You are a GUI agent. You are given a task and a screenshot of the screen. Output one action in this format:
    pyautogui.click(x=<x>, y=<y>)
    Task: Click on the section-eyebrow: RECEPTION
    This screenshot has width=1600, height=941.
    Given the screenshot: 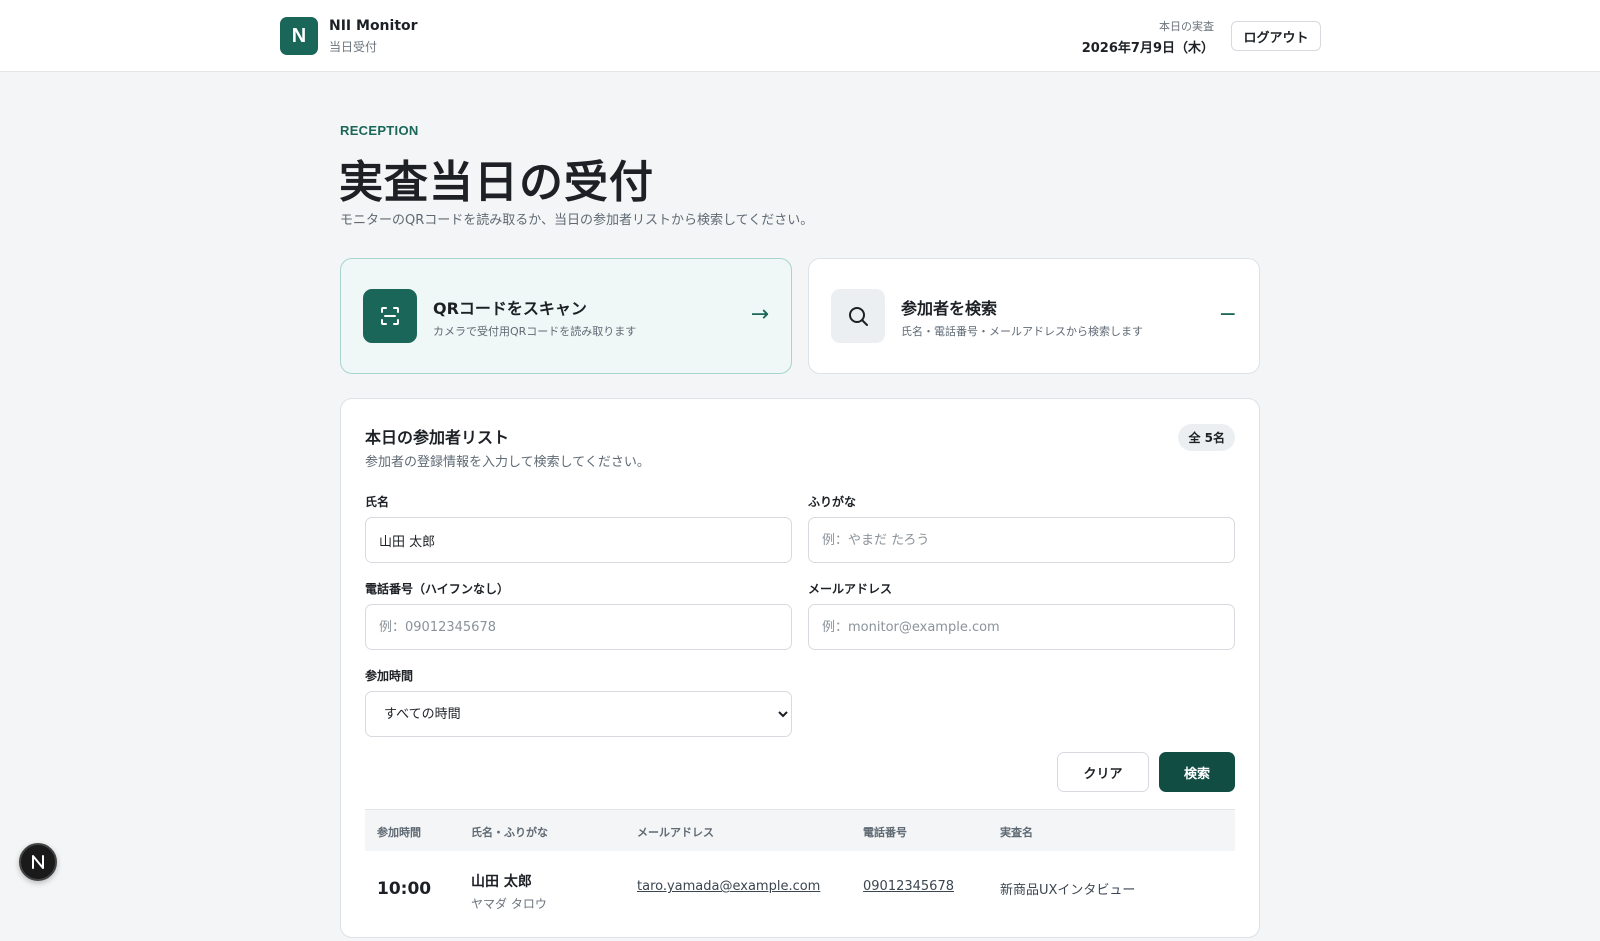 What is the action you would take?
    pyautogui.click(x=379, y=130)
    